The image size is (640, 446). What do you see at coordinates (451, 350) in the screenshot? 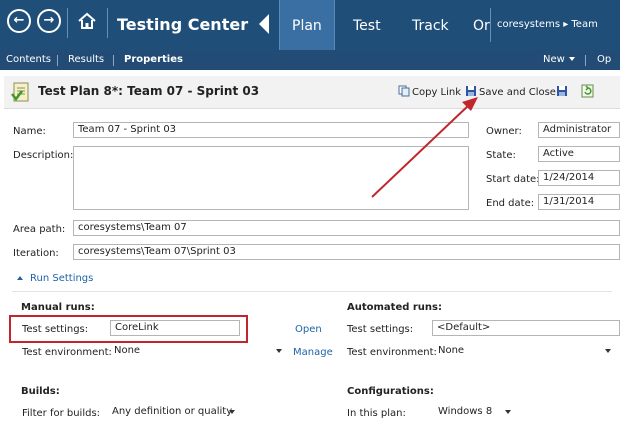
I see `automated-env-value: None` at bounding box center [451, 350].